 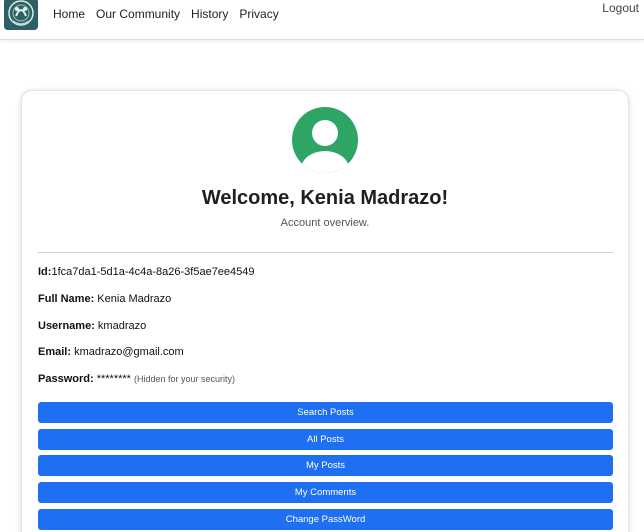 What do you see at coordinates (153, 272) in the screenshot?
I see `id-value: 1fca7da1-5d1a-4c4a-8a26-3f5ae7ee4549` at bounding box center [153, 272].